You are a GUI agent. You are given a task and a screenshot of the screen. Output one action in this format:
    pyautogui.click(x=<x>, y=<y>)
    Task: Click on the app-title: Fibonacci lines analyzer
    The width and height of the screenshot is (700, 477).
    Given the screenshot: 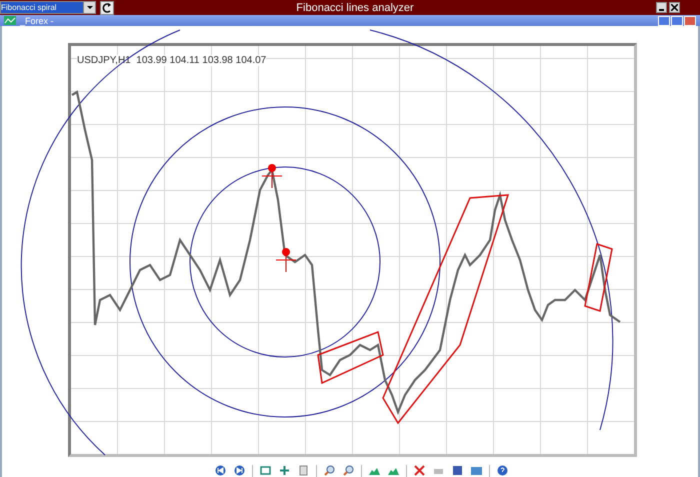 What is the action you would take?
    pyautogui.click(x=355, y=8)
    